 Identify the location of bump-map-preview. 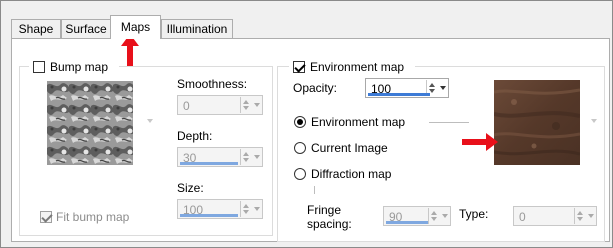
(90, 123).